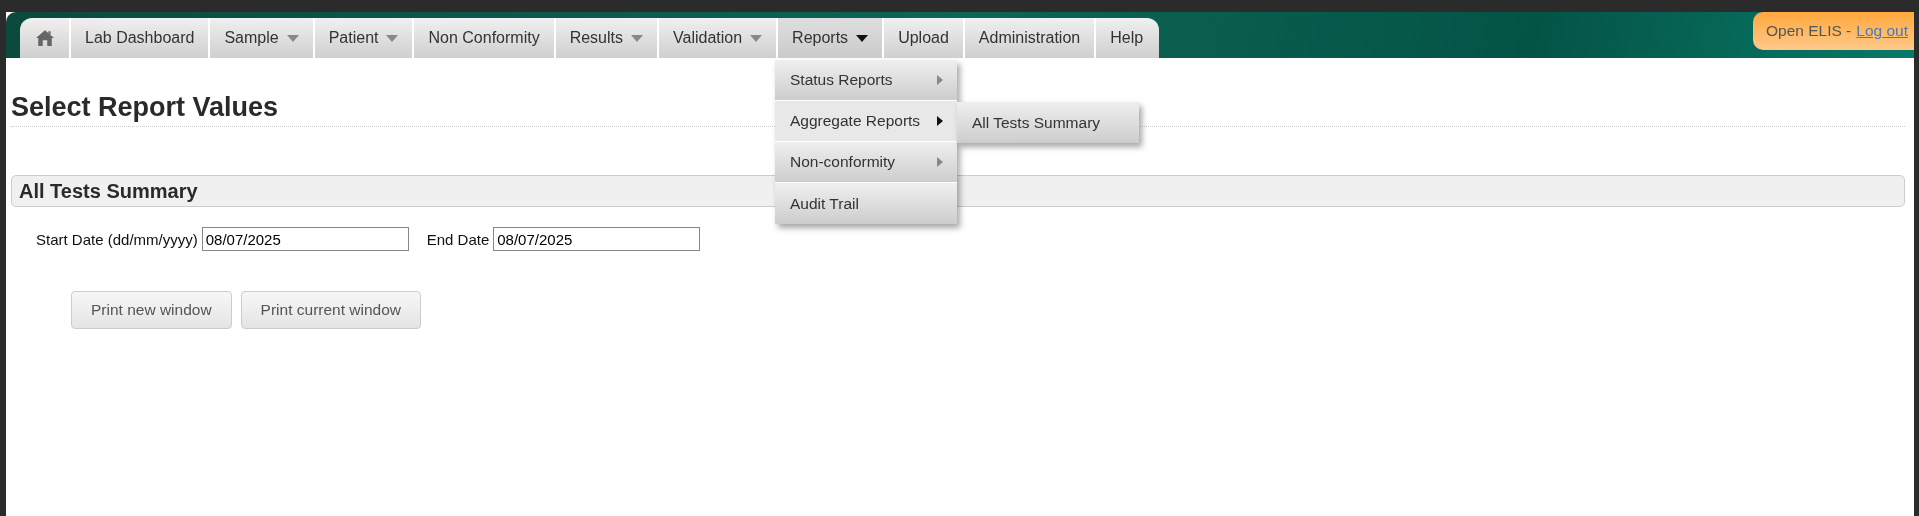 This screenshot has width=1919, height=516. I want to click on nav-tab: Upload, so click(924, 38).